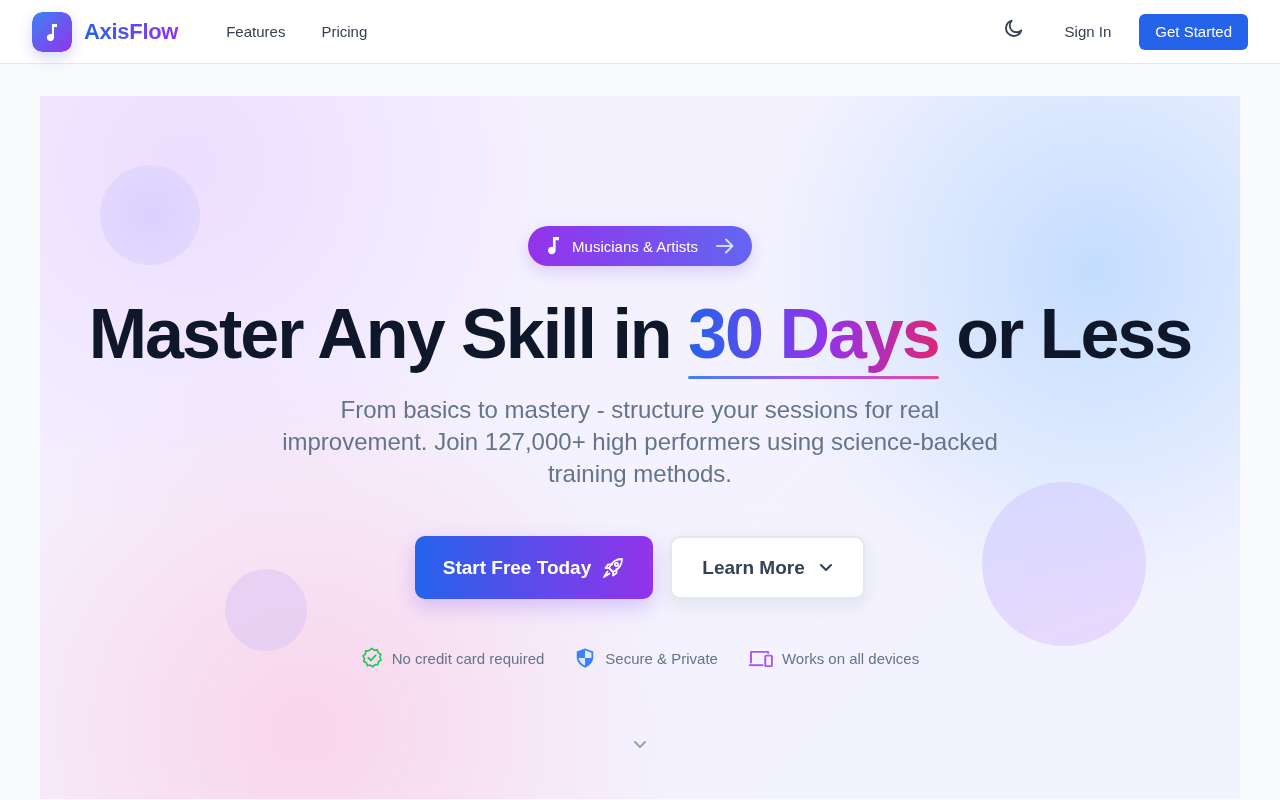 The width and height of the screenshot is (1280, 800). I want to click on music-note-logo-icon, so click(52, 31).